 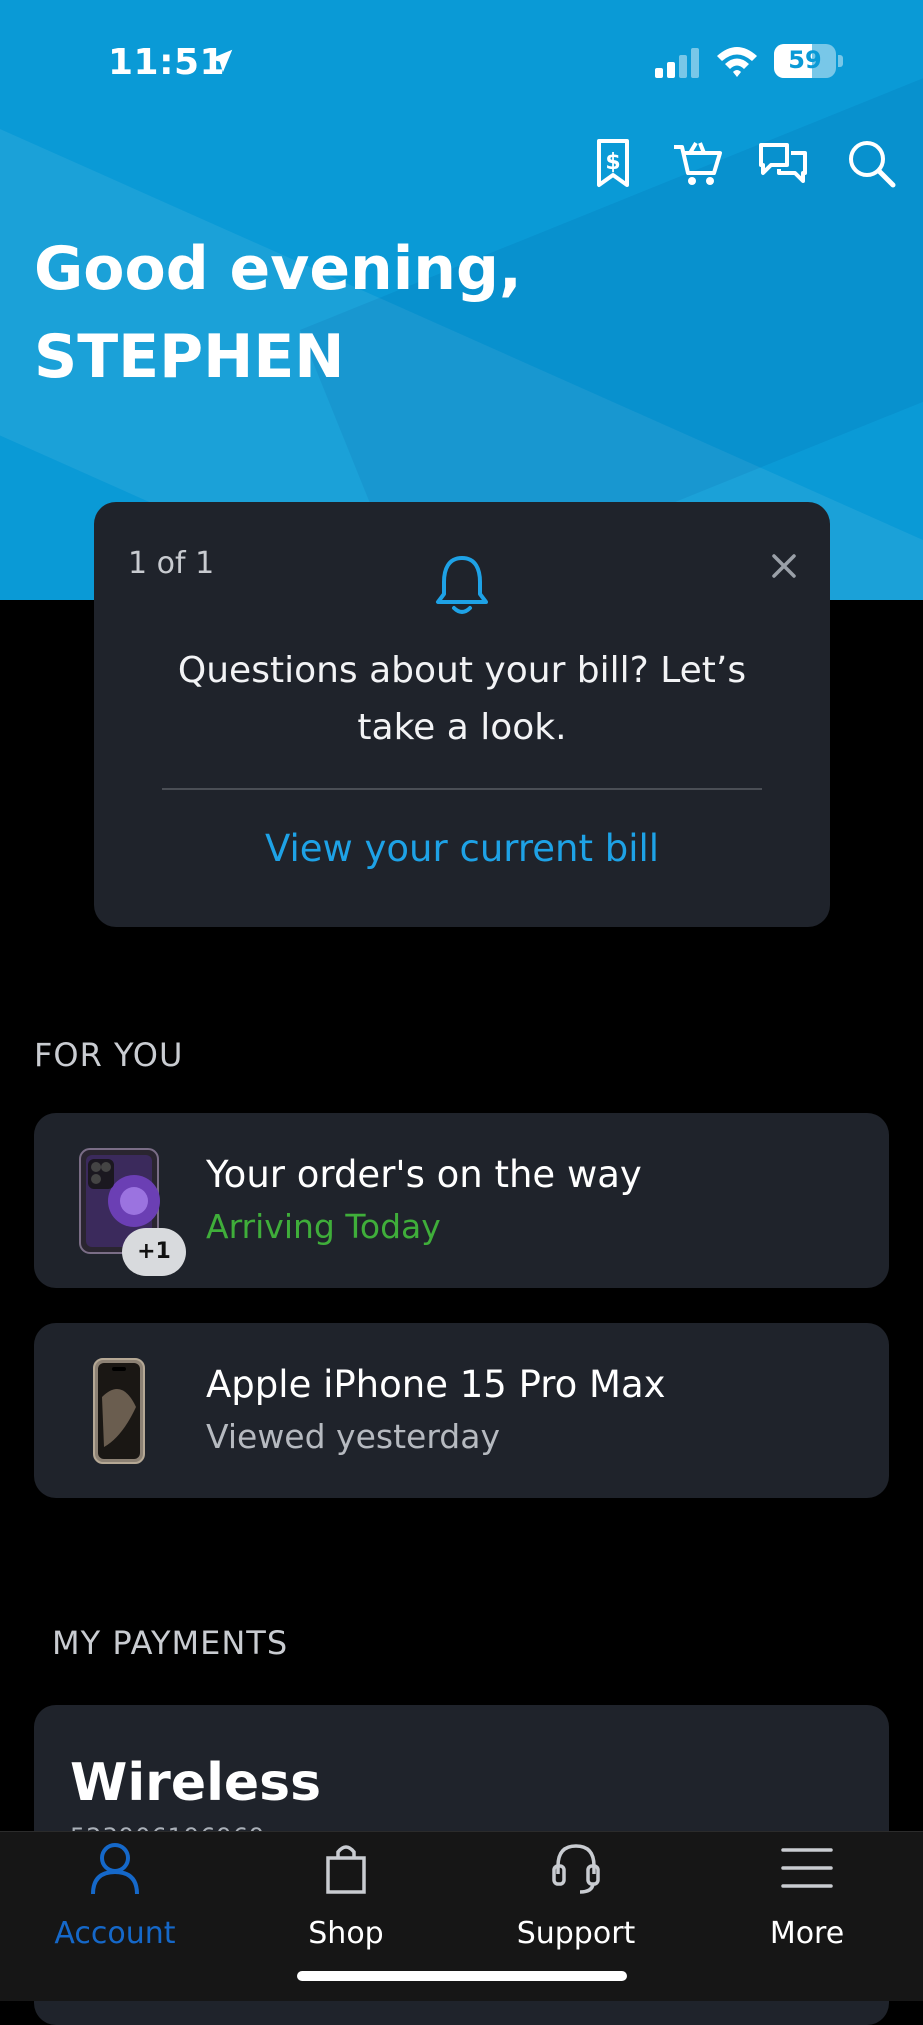 I want to click on menu-icon, so click(x=807, y=1868).